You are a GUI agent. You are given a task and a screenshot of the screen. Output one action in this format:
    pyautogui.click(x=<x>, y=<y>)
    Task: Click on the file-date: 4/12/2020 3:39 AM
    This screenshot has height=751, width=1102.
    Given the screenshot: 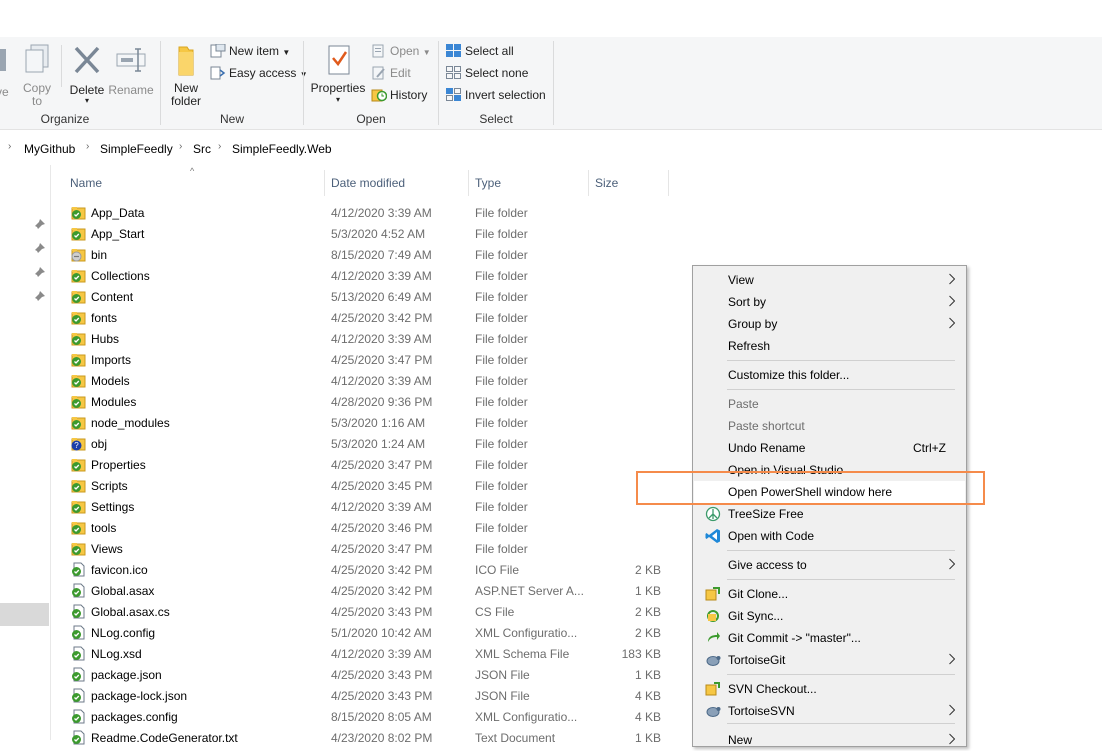 What is the action you would take?
    pyautogui.click(x=381, y=507)
    